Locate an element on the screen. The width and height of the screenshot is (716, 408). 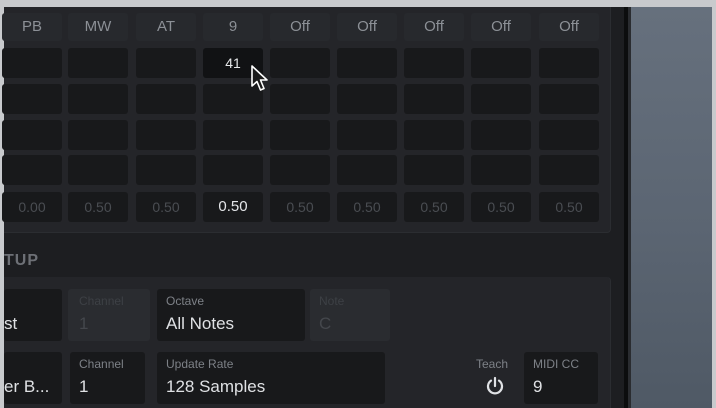
window-top-border is located at coordinates (358, 3).